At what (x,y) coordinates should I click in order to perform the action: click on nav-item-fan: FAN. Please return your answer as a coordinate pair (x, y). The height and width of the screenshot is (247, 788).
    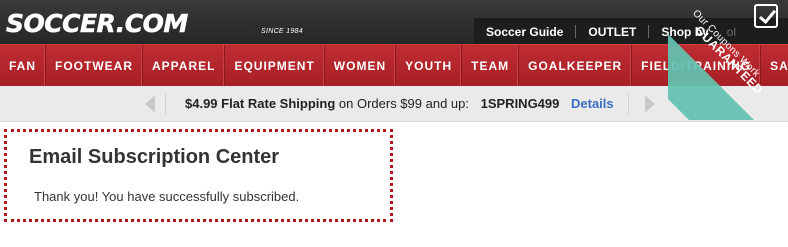
    Looking at the image, I should click on (23, 65).